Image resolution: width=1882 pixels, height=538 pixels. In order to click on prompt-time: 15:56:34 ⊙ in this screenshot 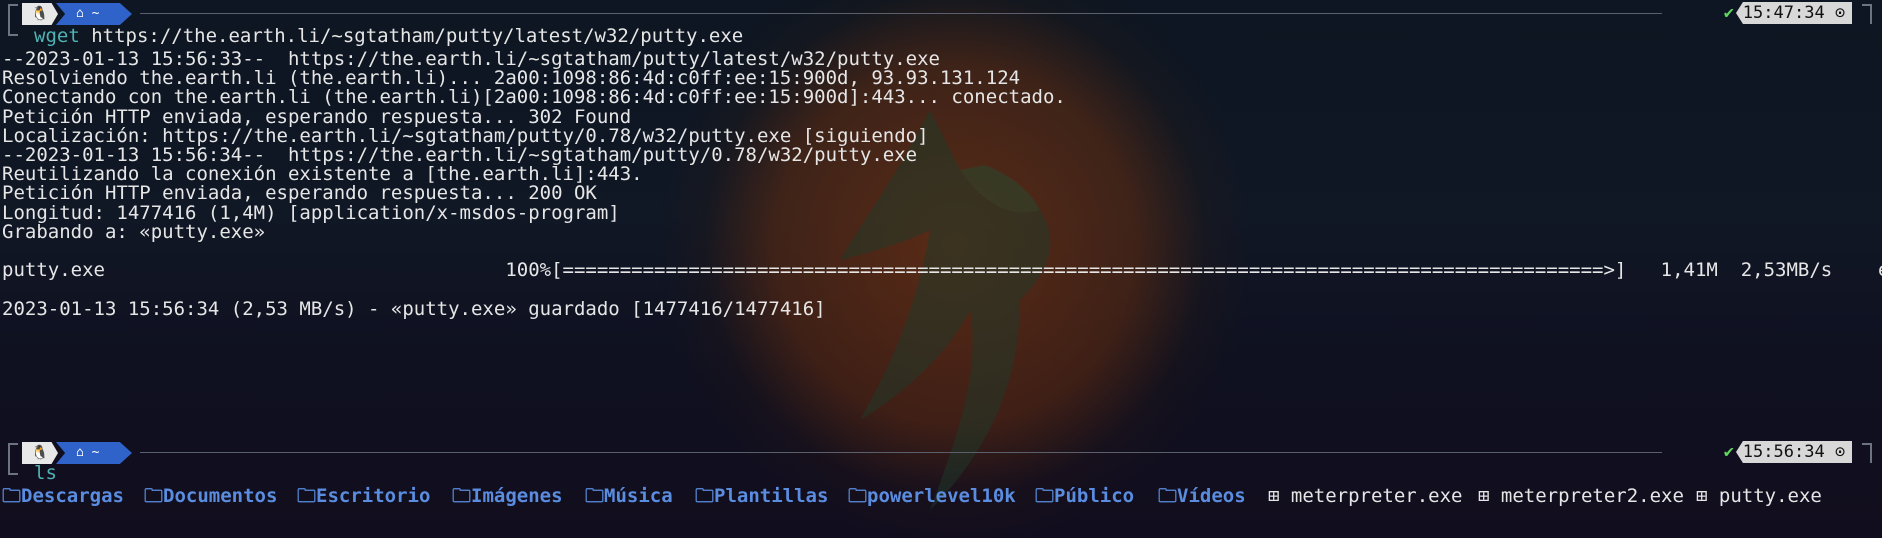, I will do `click(1794, 452)`.